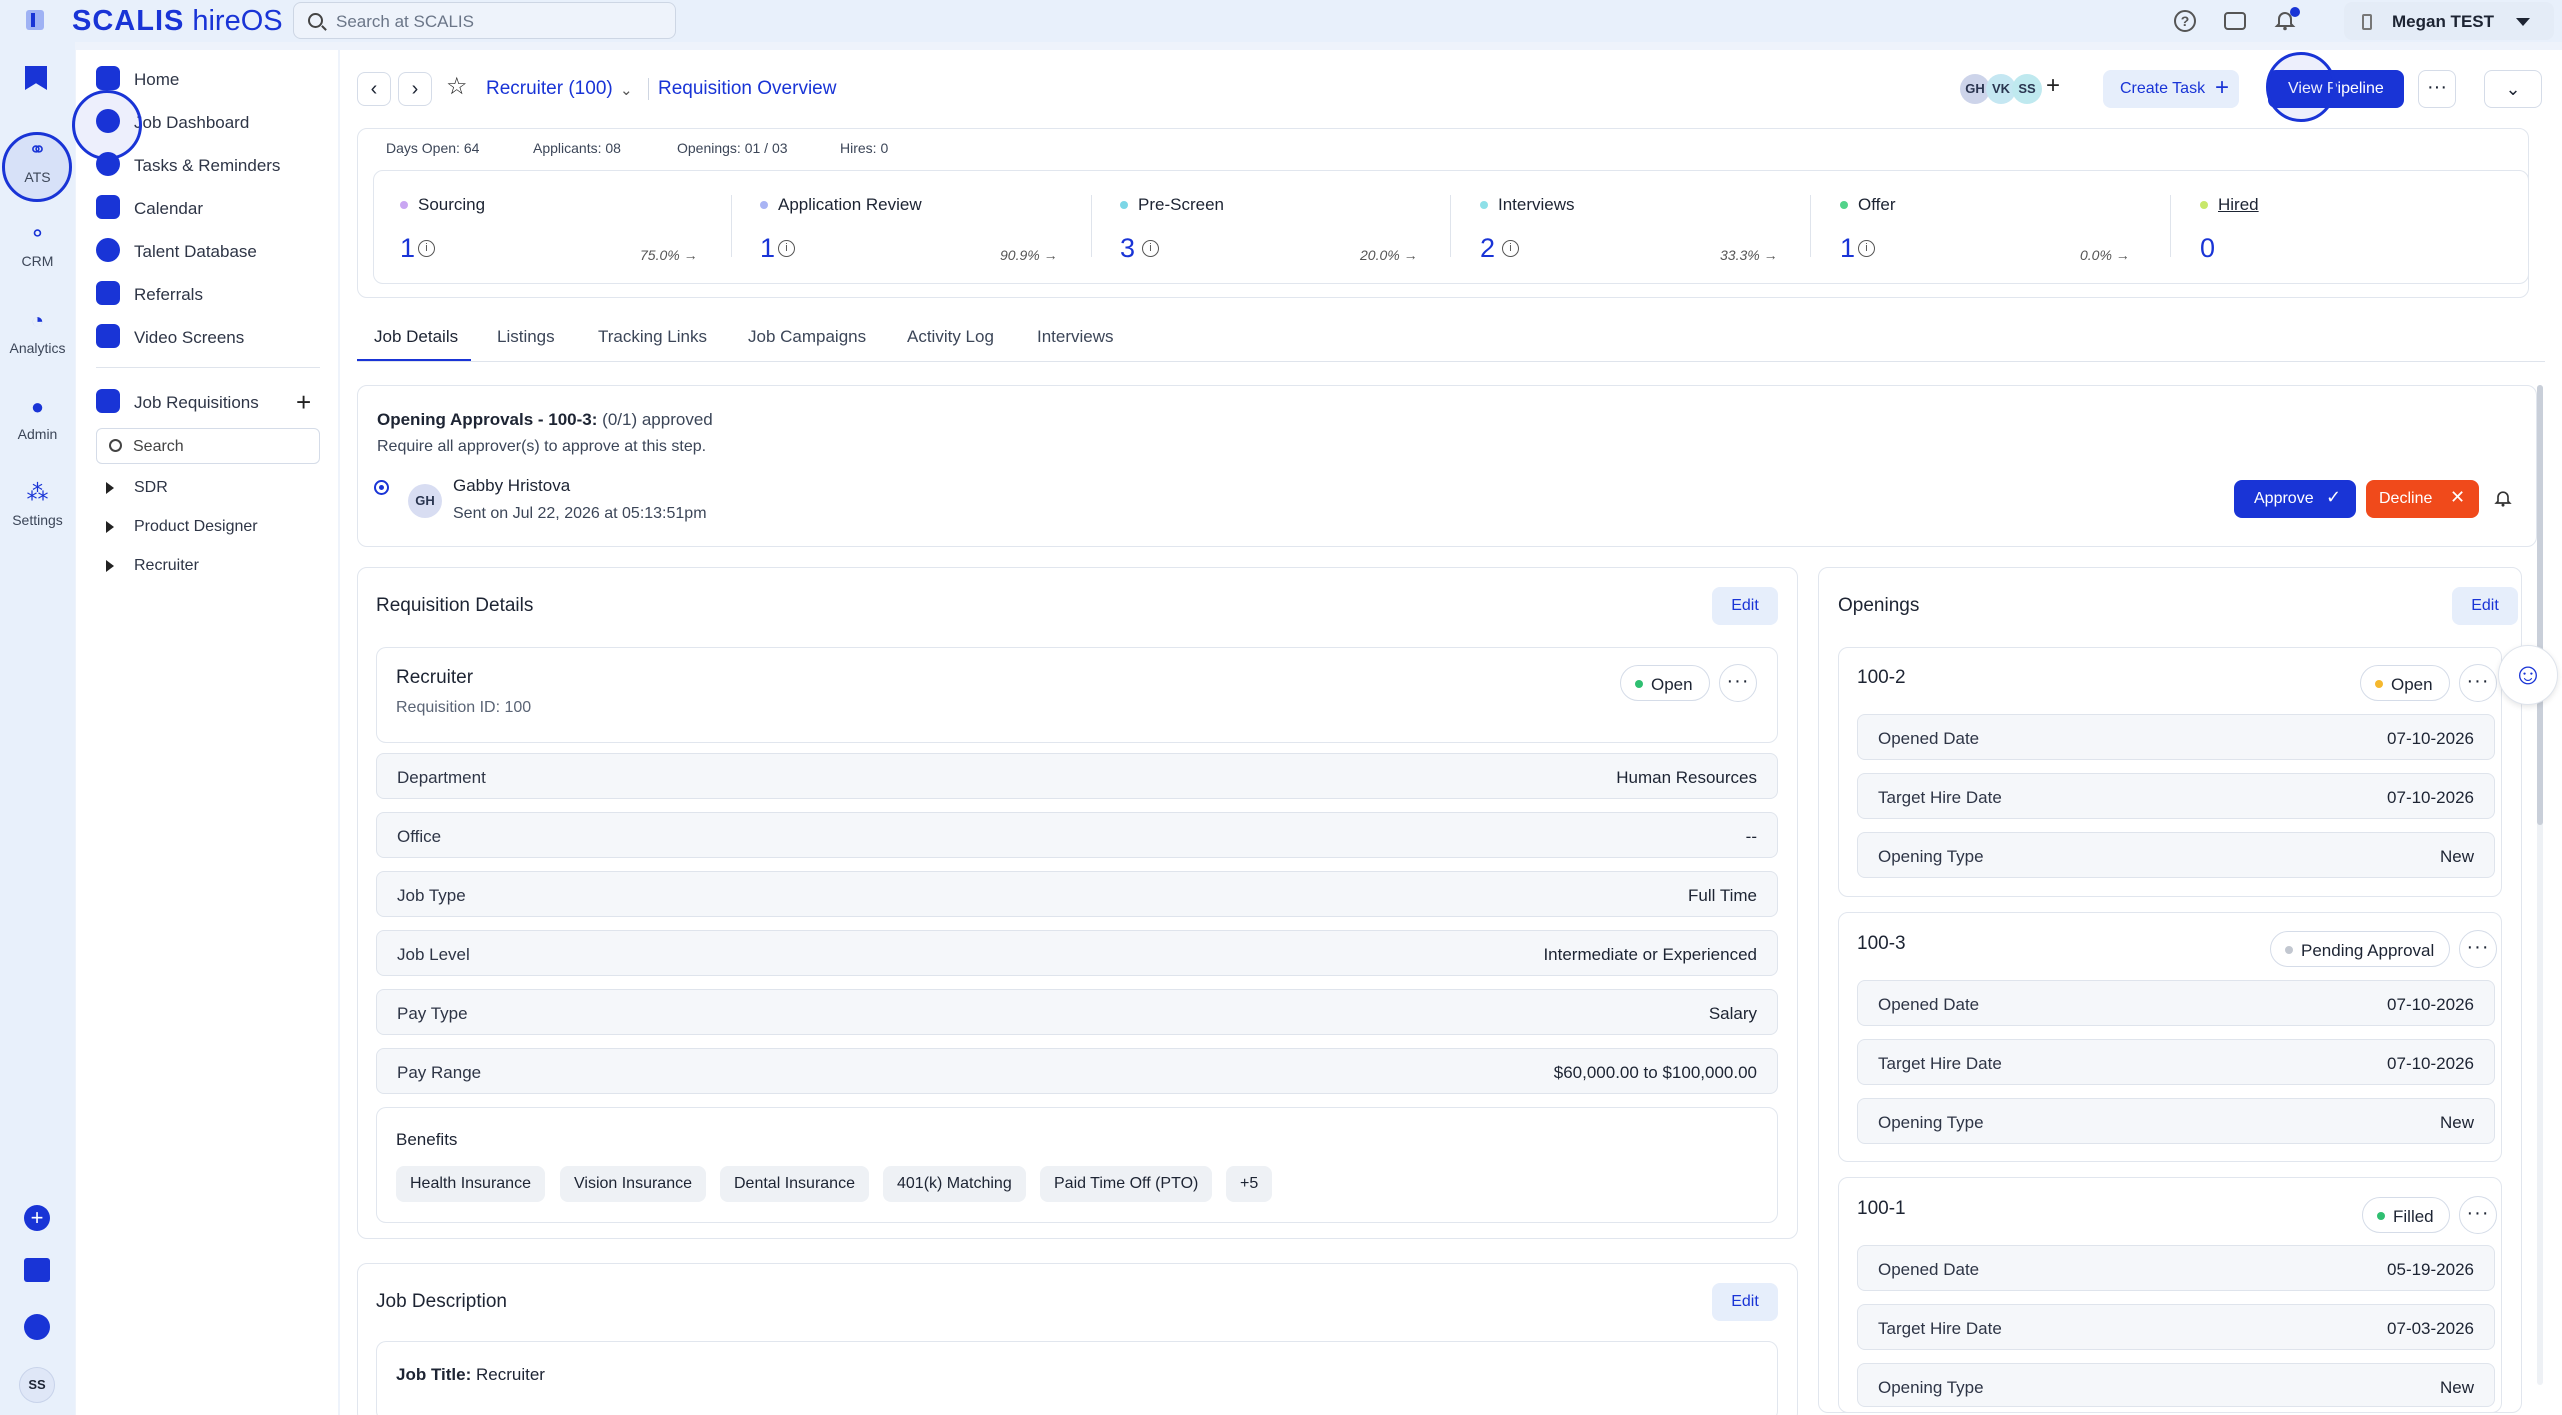 Image resolution: width=2562 pixels, height=1415 pixels. I want to click on stage-hired: Hired 0, so click(2350, 230).